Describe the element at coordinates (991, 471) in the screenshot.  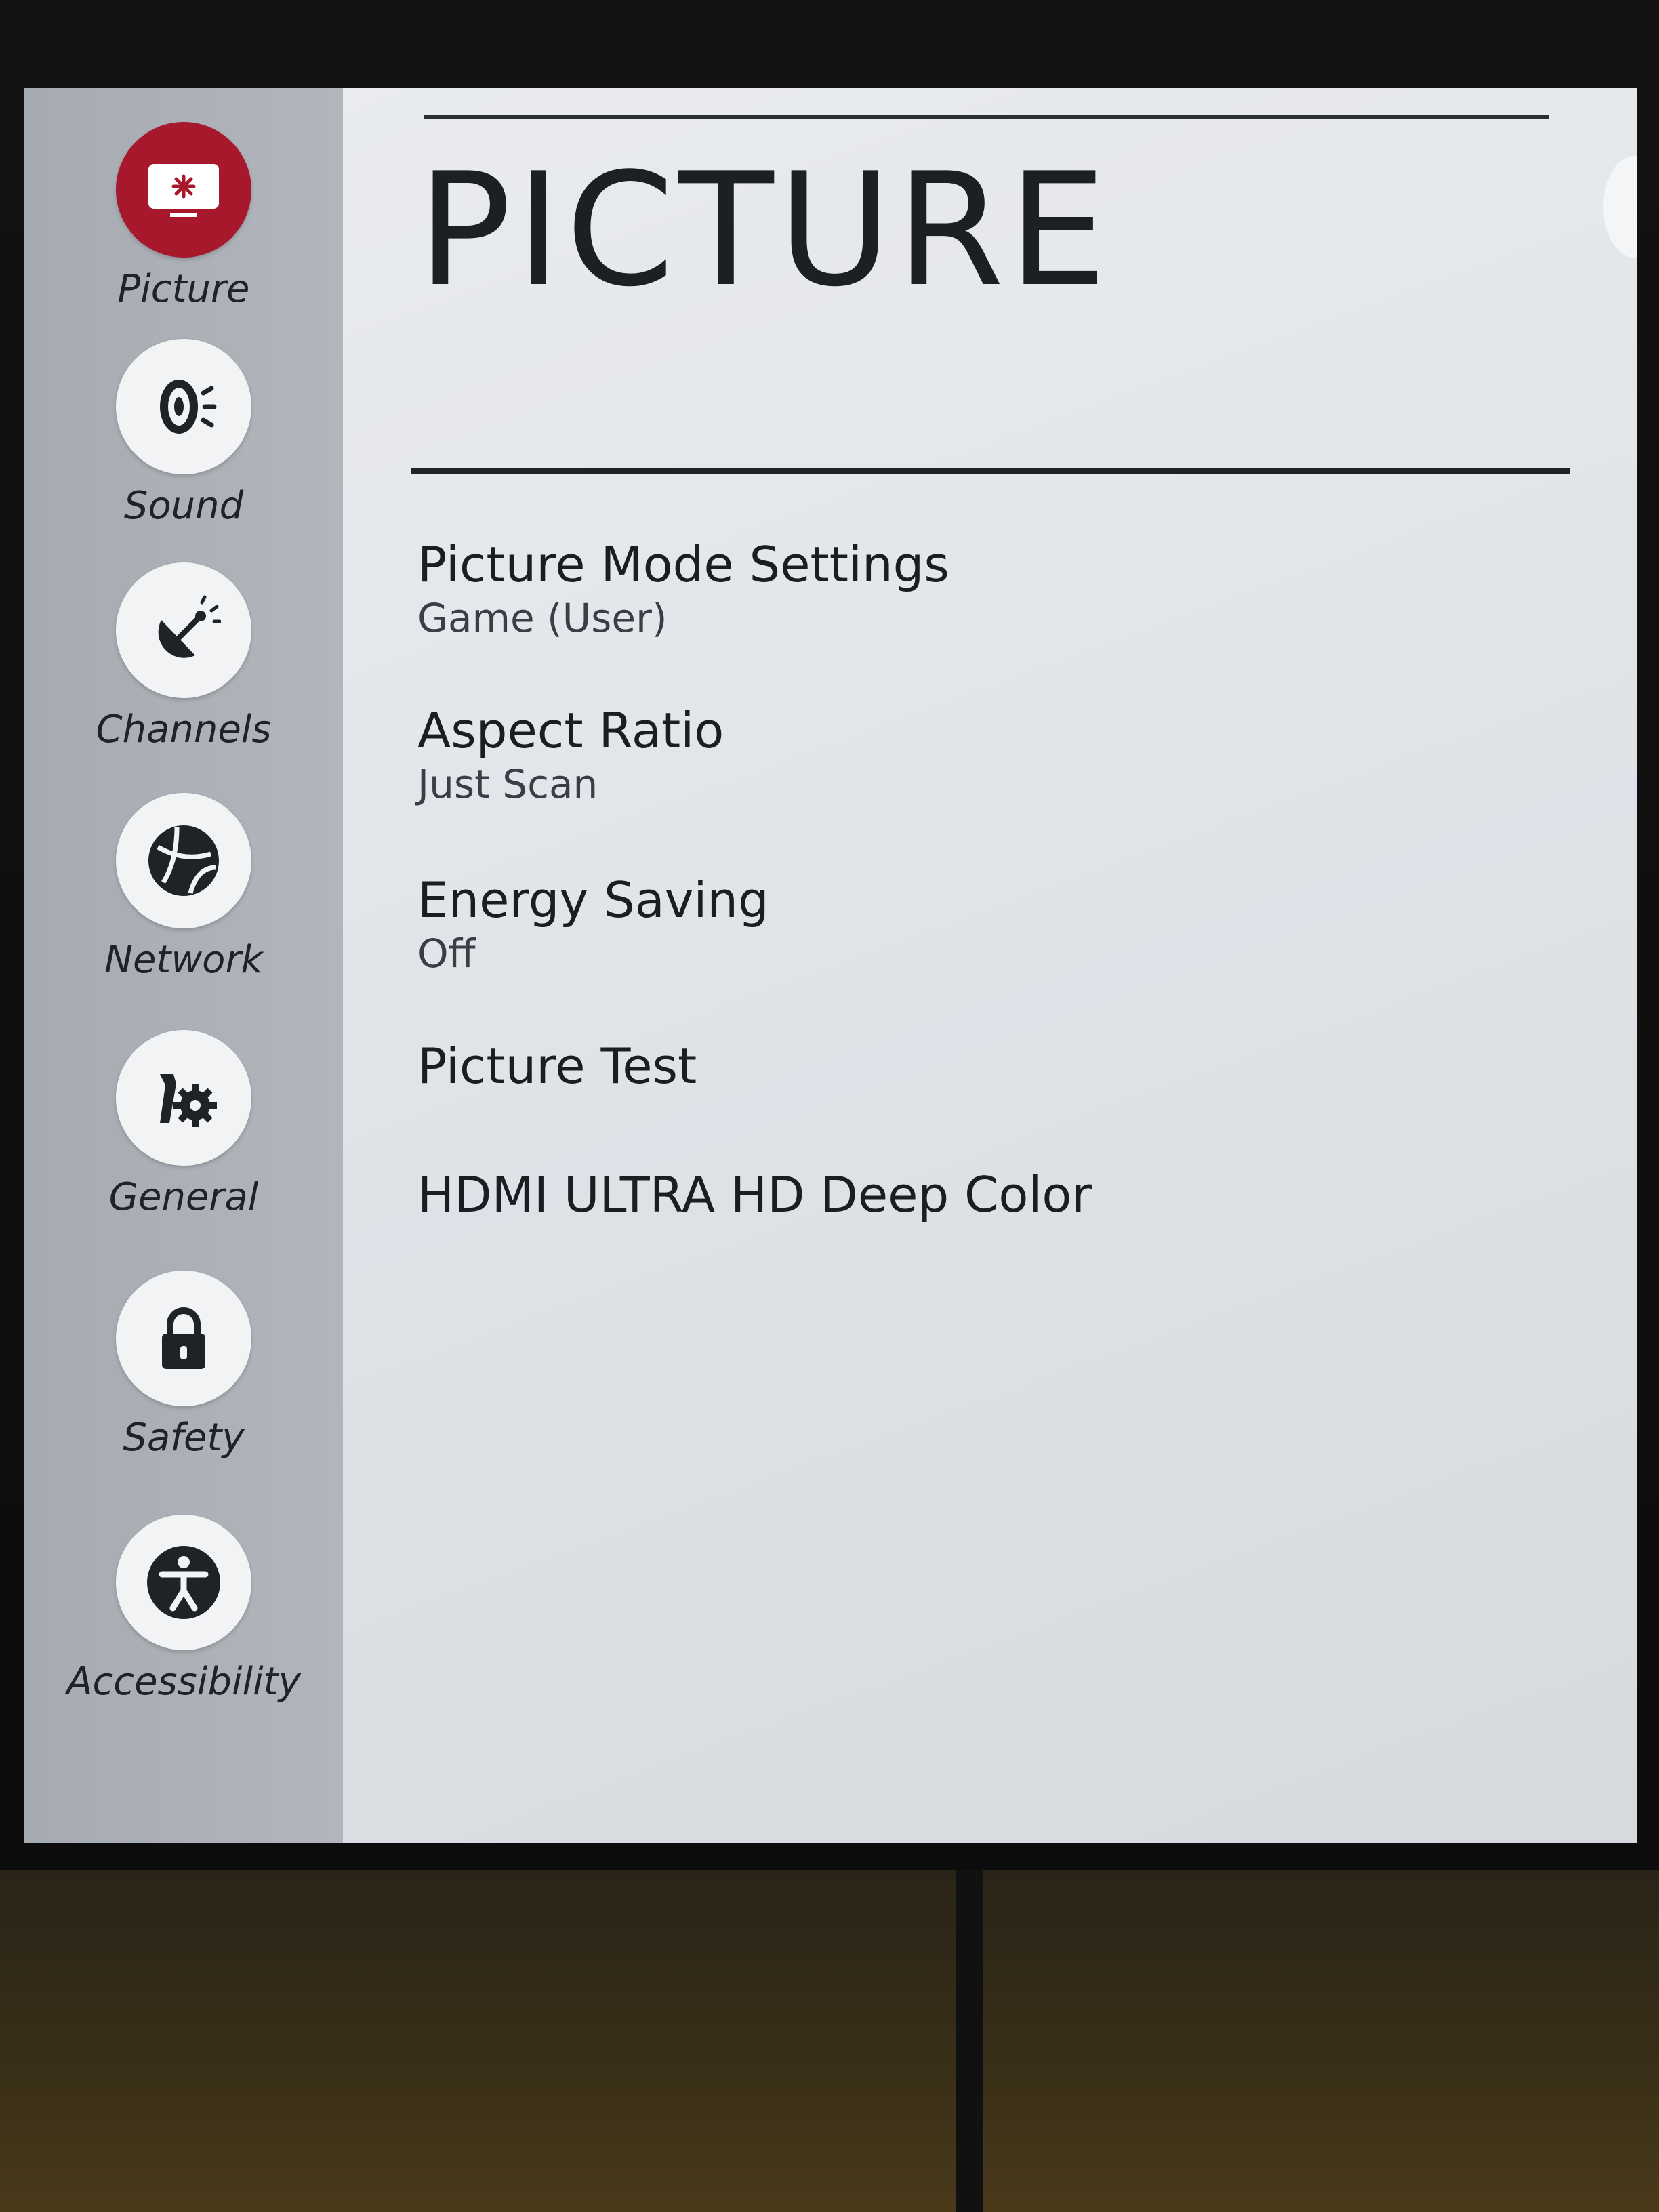
I see `title-divider` at that location.